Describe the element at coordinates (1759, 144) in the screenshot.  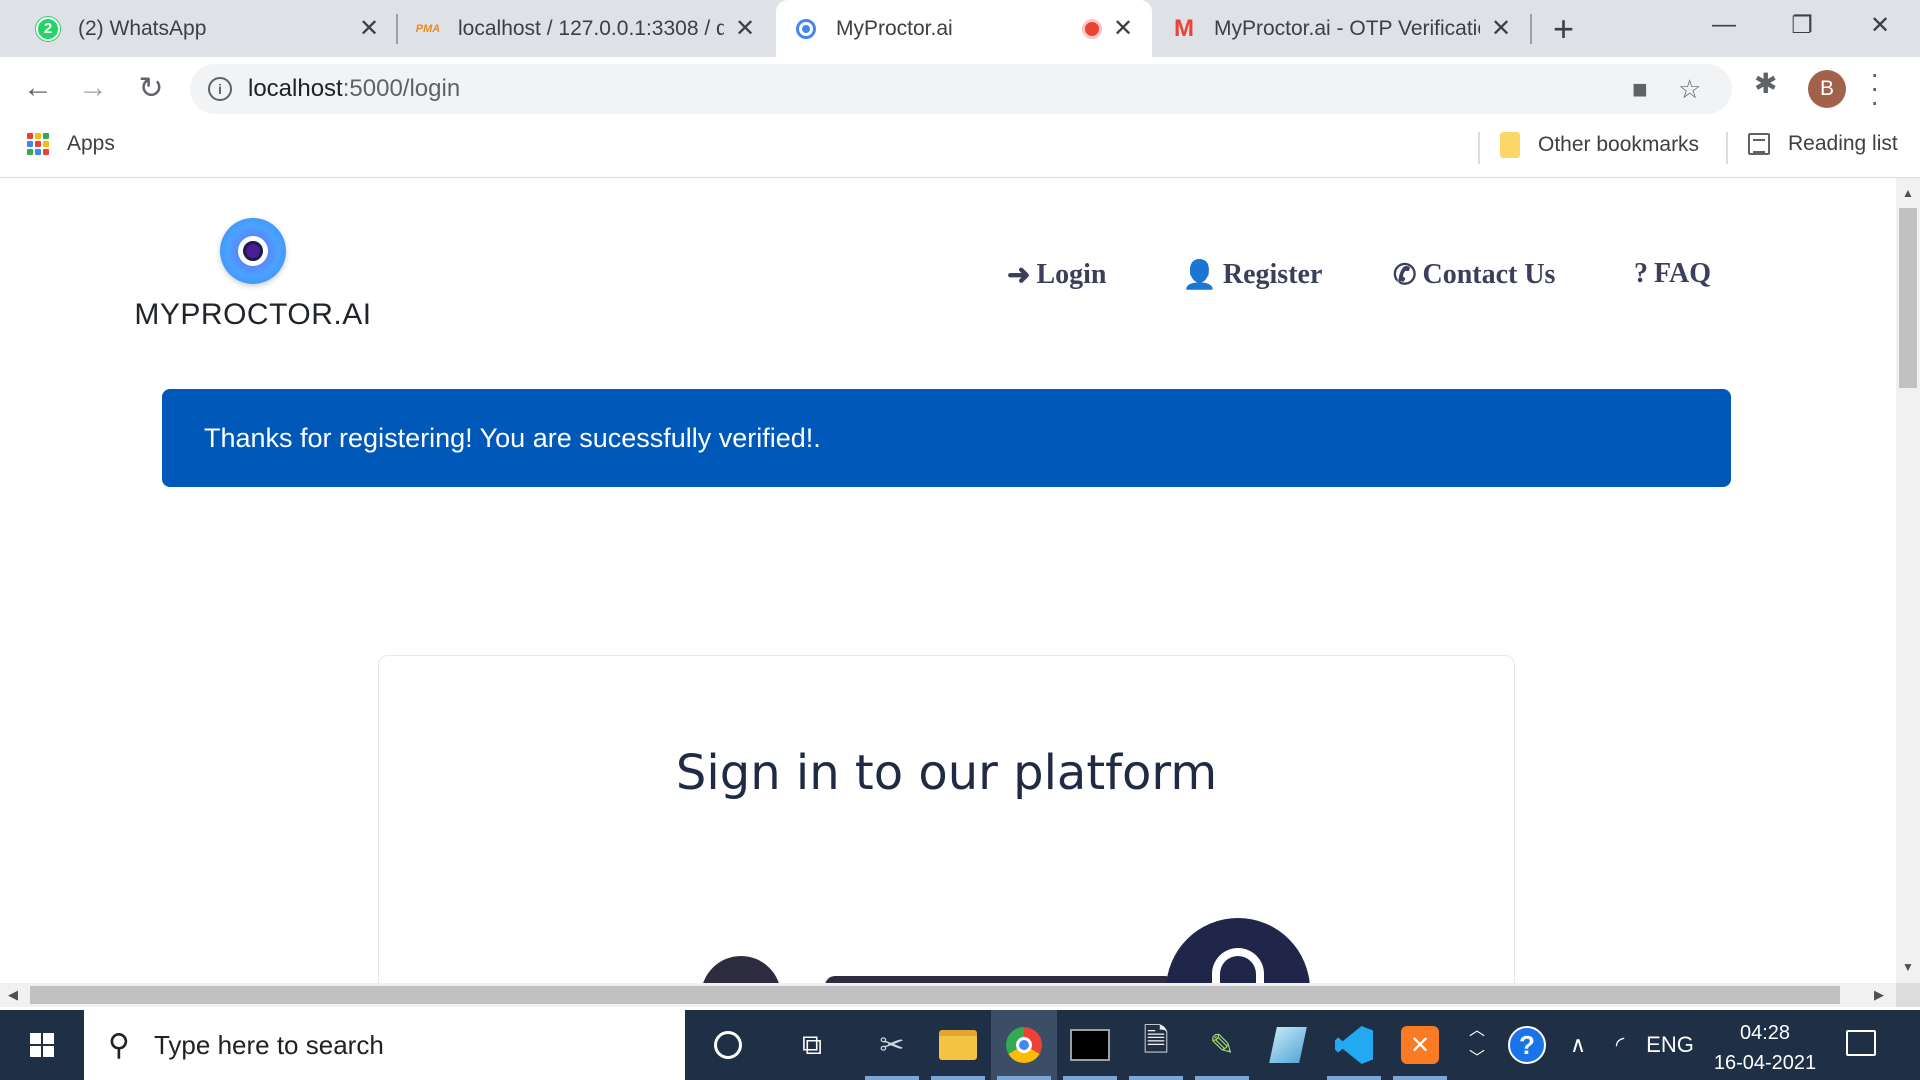
I see `reading-list-icon` at that location.